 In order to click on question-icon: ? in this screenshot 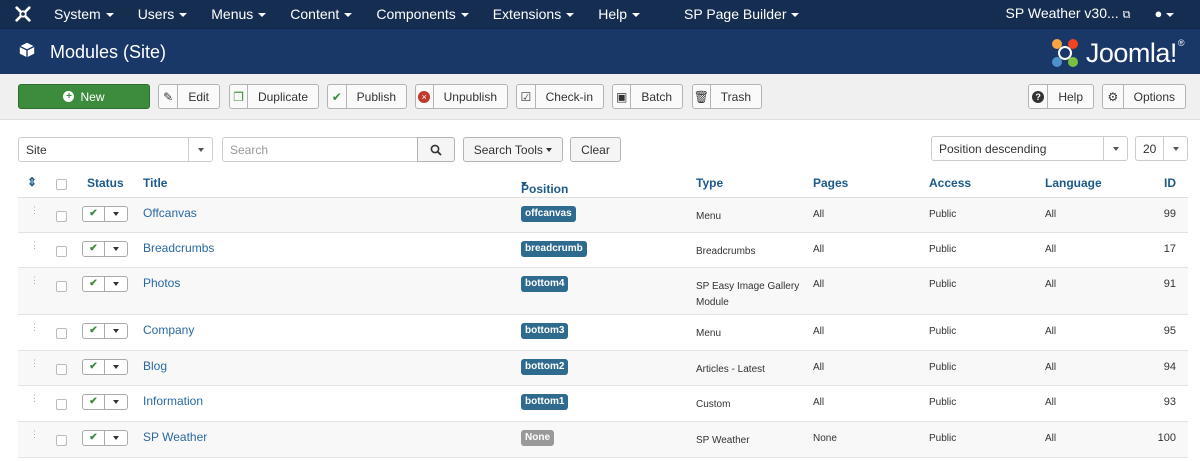, I will do `click(1039, 96)`.